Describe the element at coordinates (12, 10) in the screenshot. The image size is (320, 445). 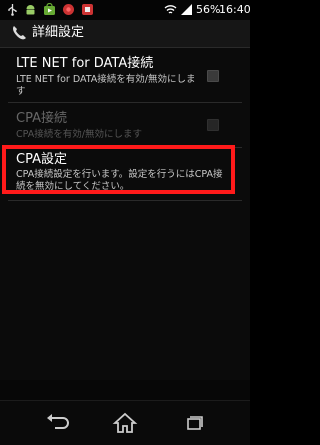
I see `usb-icon` at that location.